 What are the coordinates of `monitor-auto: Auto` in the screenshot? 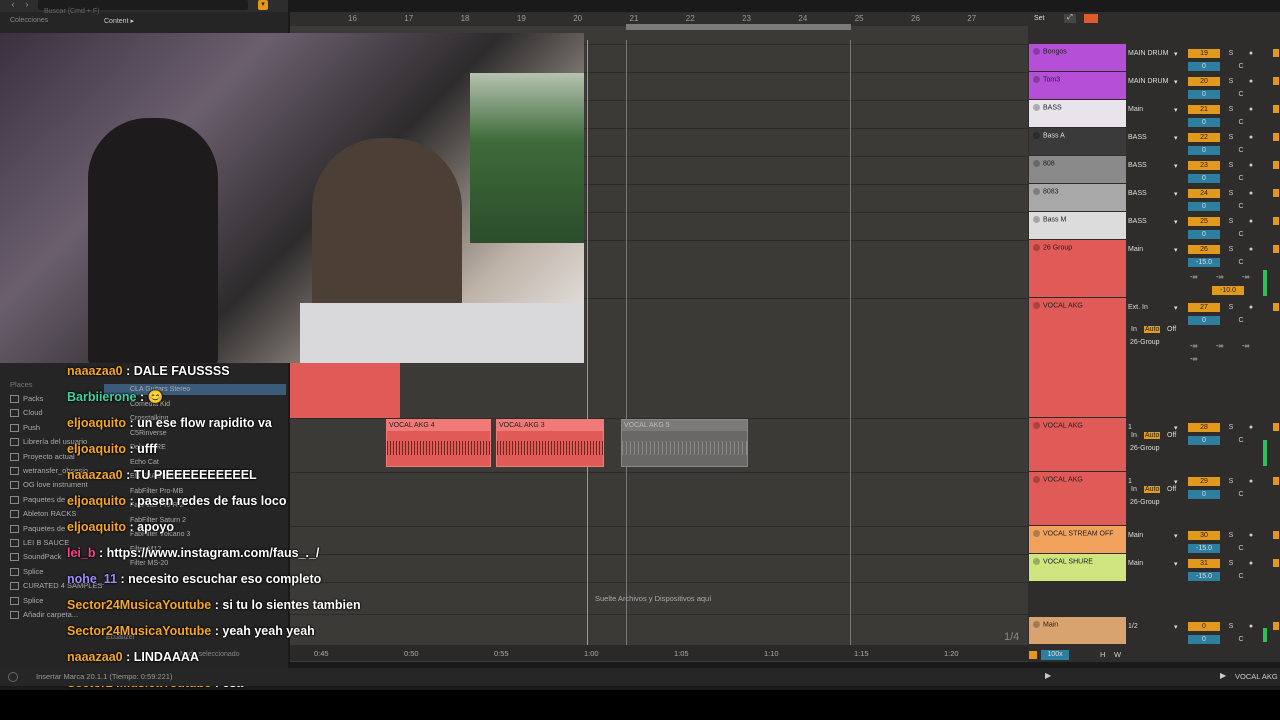 It's located at (1152, 435).